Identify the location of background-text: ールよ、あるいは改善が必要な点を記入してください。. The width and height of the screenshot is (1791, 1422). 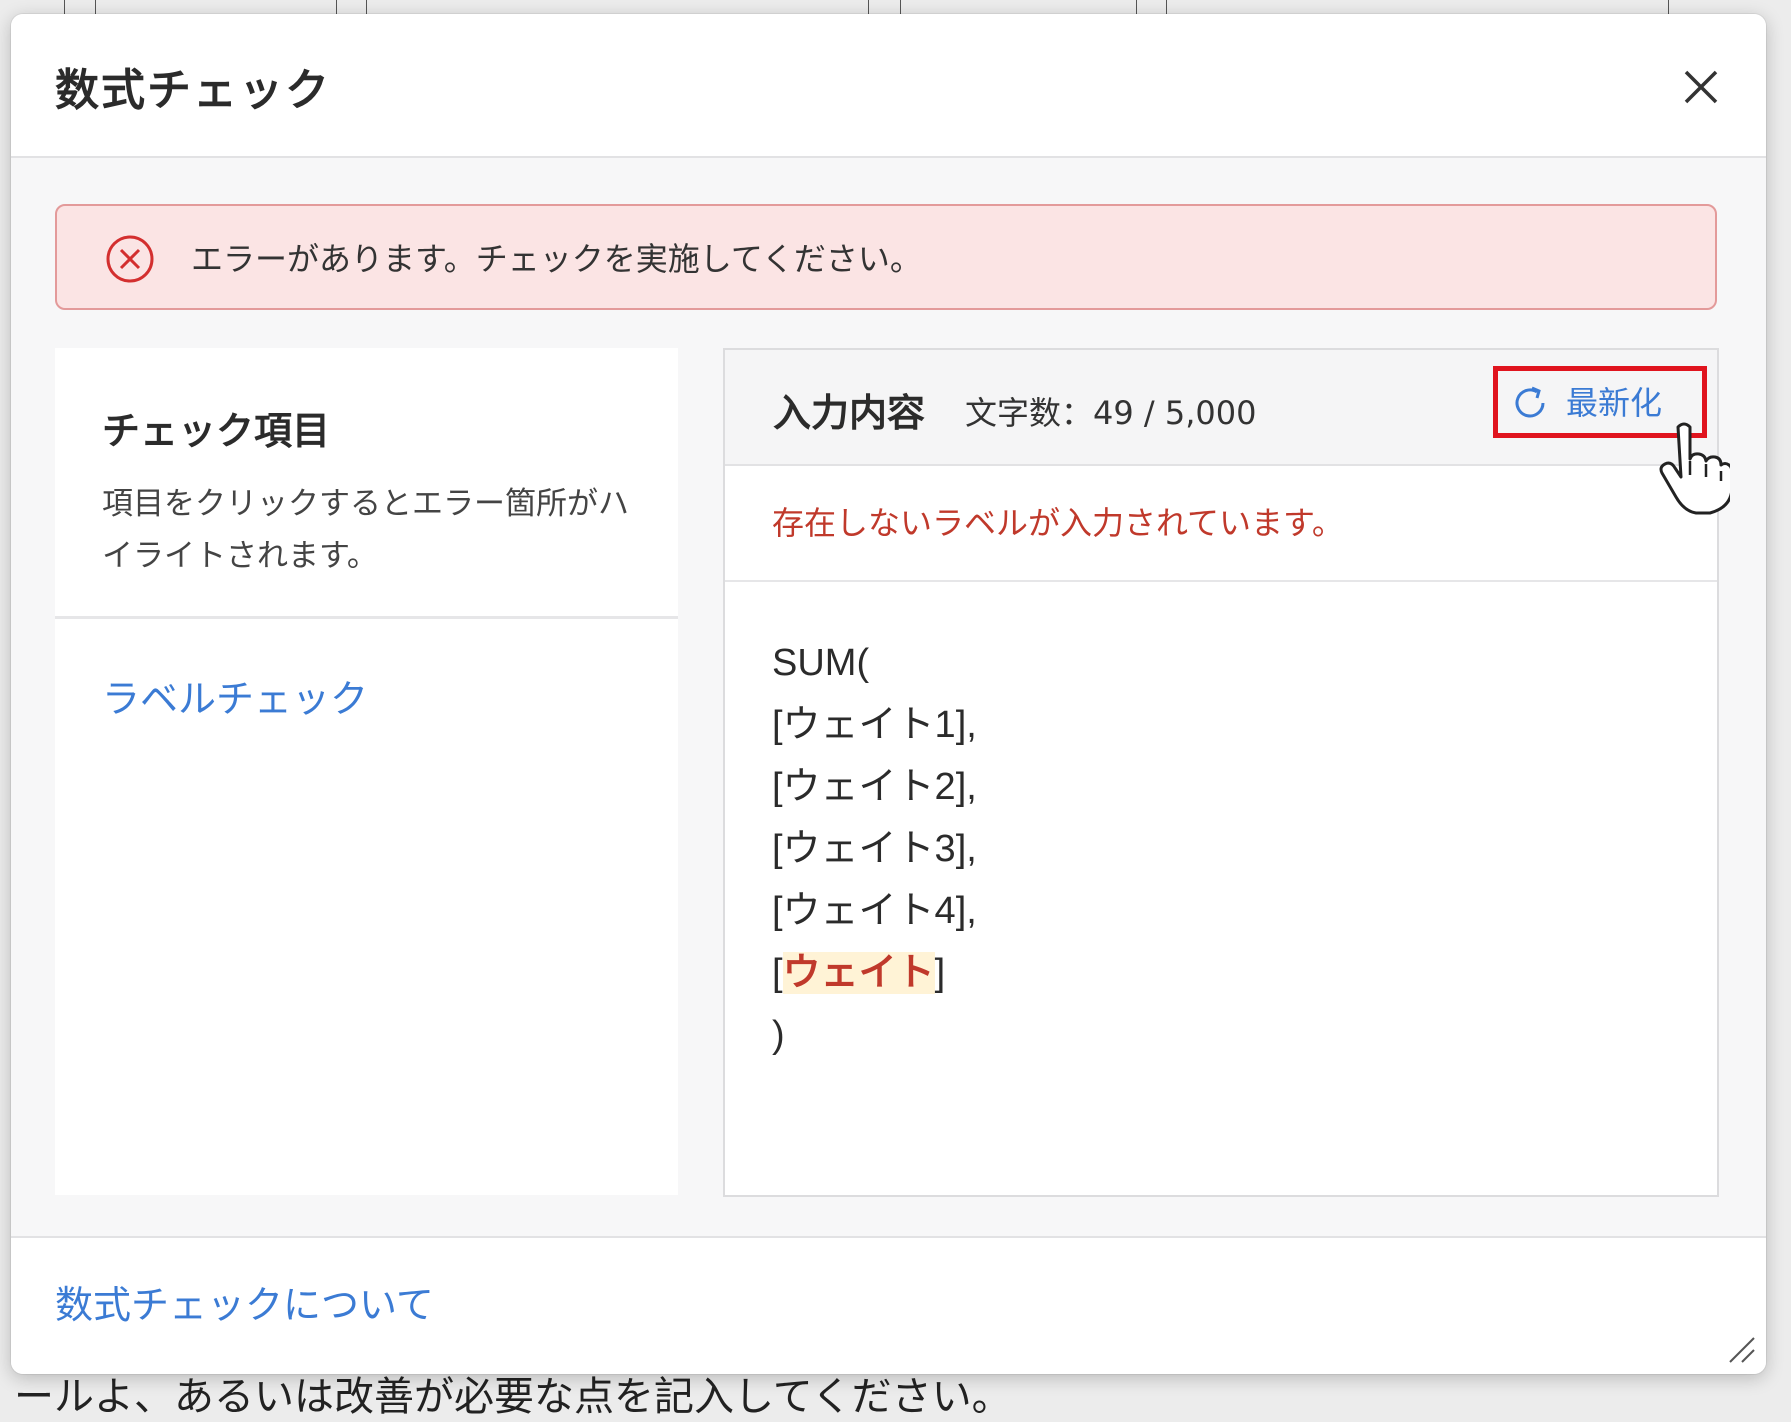
(513, 1397).